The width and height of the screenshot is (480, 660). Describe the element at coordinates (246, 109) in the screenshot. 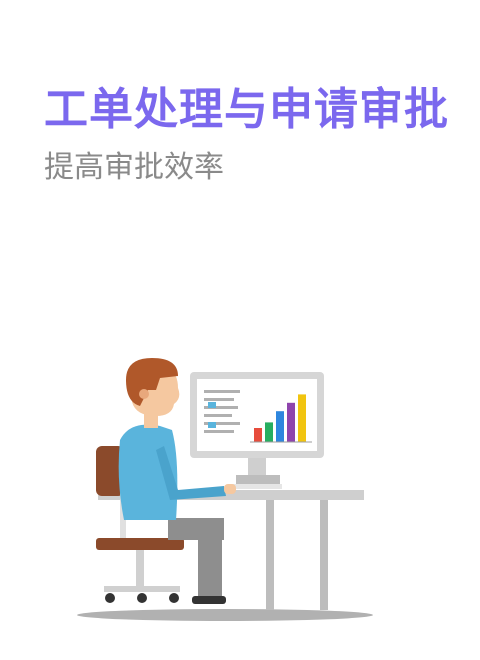

I see `page-title: 工单处理与申请审批` at that location.